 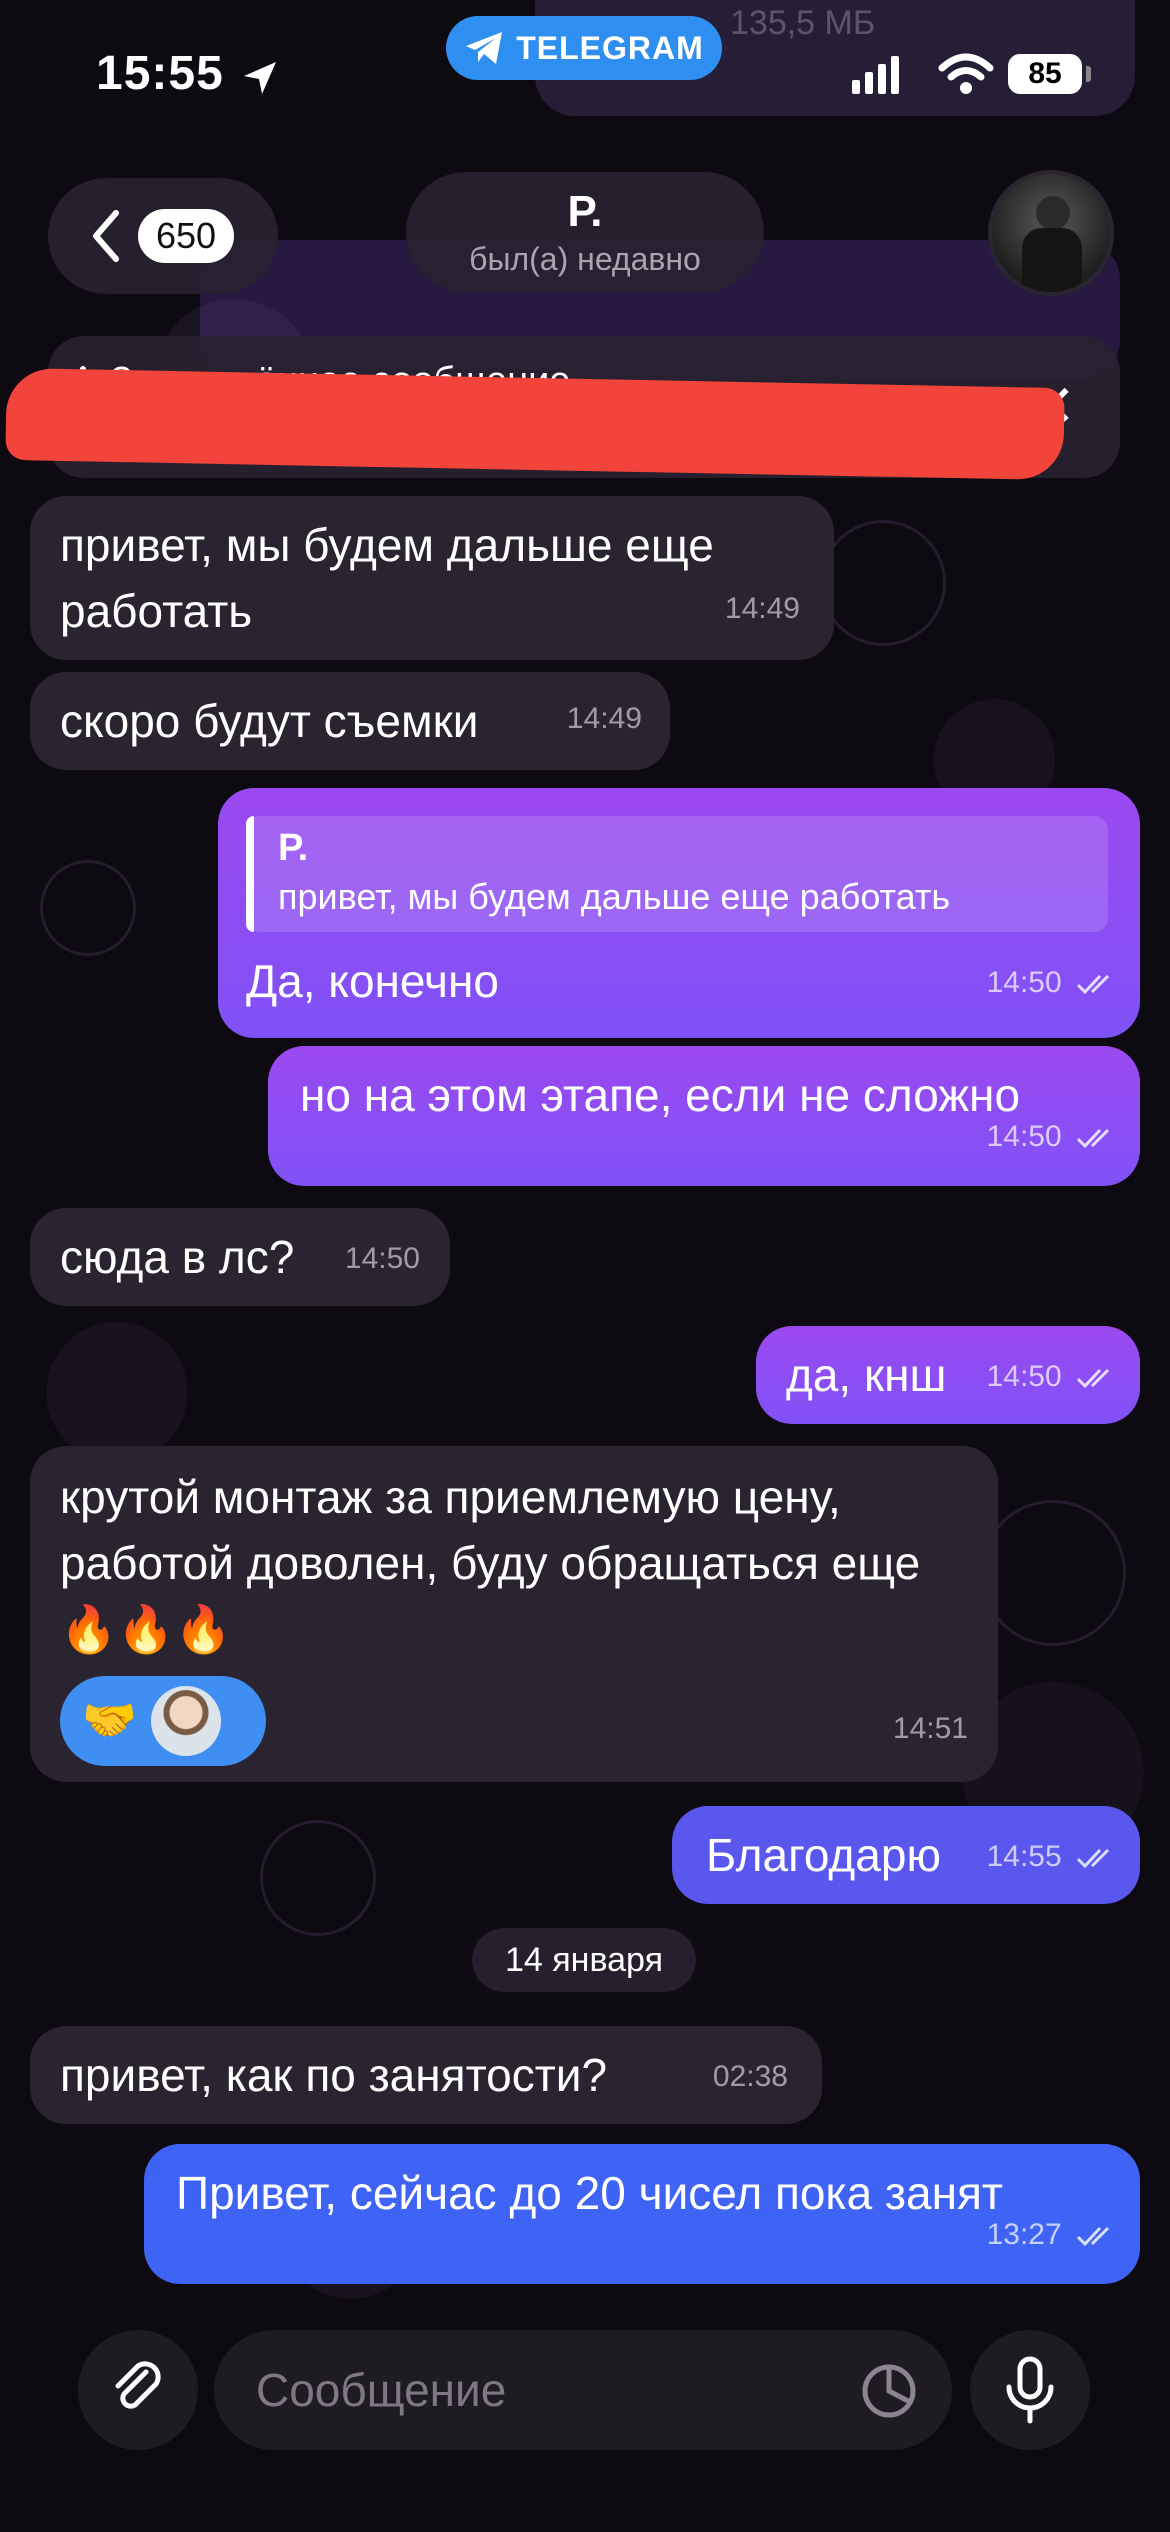 I want to click on message-input-field, so click(x=583, y=2390).